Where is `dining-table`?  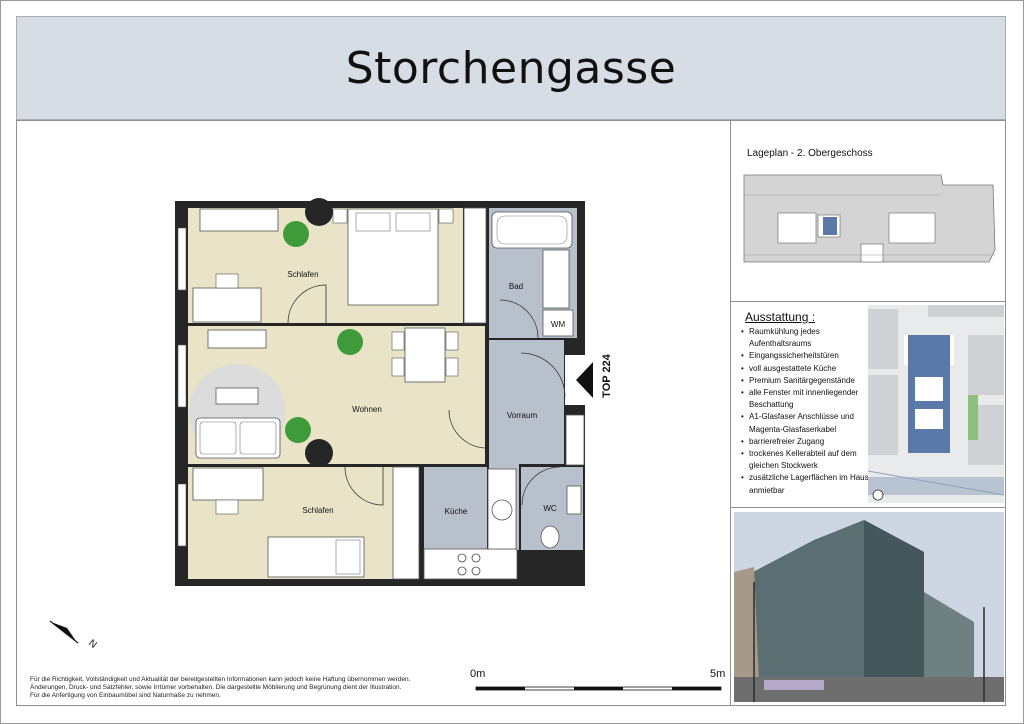
dining-table is located at coordinates (425, 355).